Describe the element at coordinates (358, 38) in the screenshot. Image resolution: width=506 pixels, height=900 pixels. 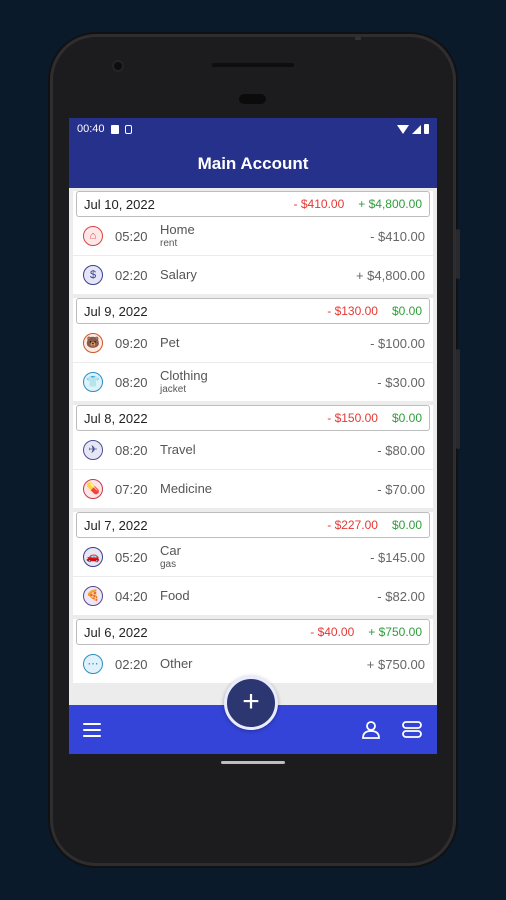
I see `microphone` at that location.